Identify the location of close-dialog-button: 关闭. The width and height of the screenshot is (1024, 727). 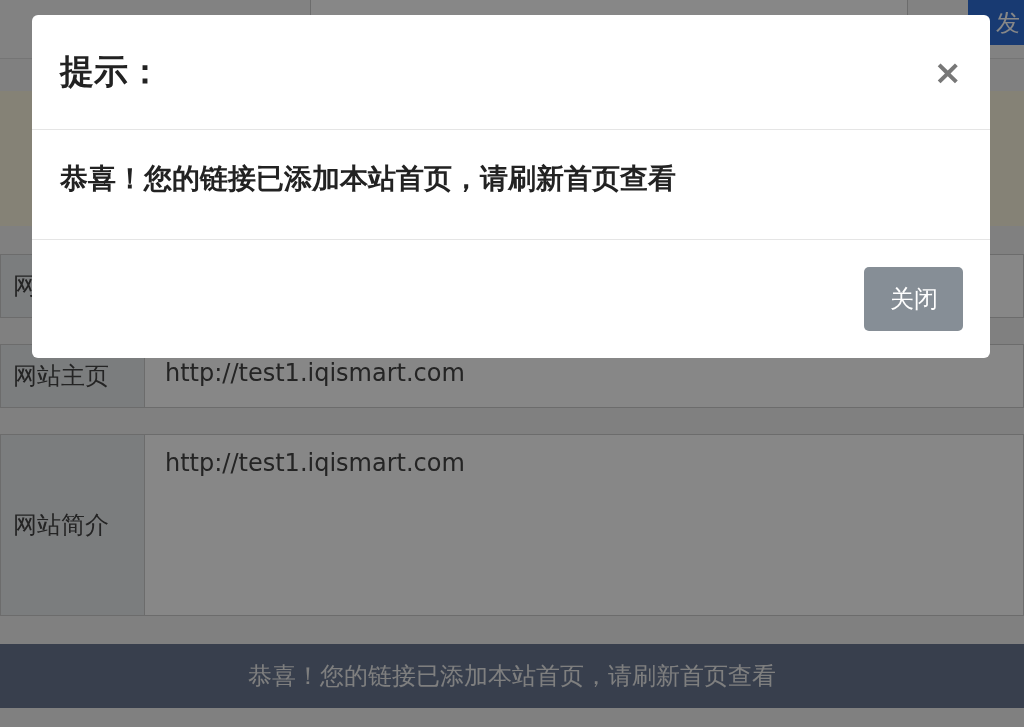
(913, 299).